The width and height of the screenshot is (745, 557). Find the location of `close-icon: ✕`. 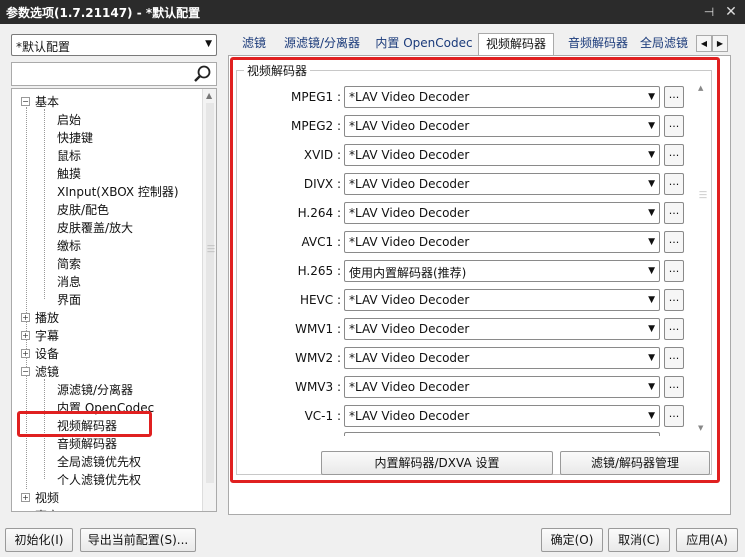

close-icon: ✕ is located at coordinates (731, 12).